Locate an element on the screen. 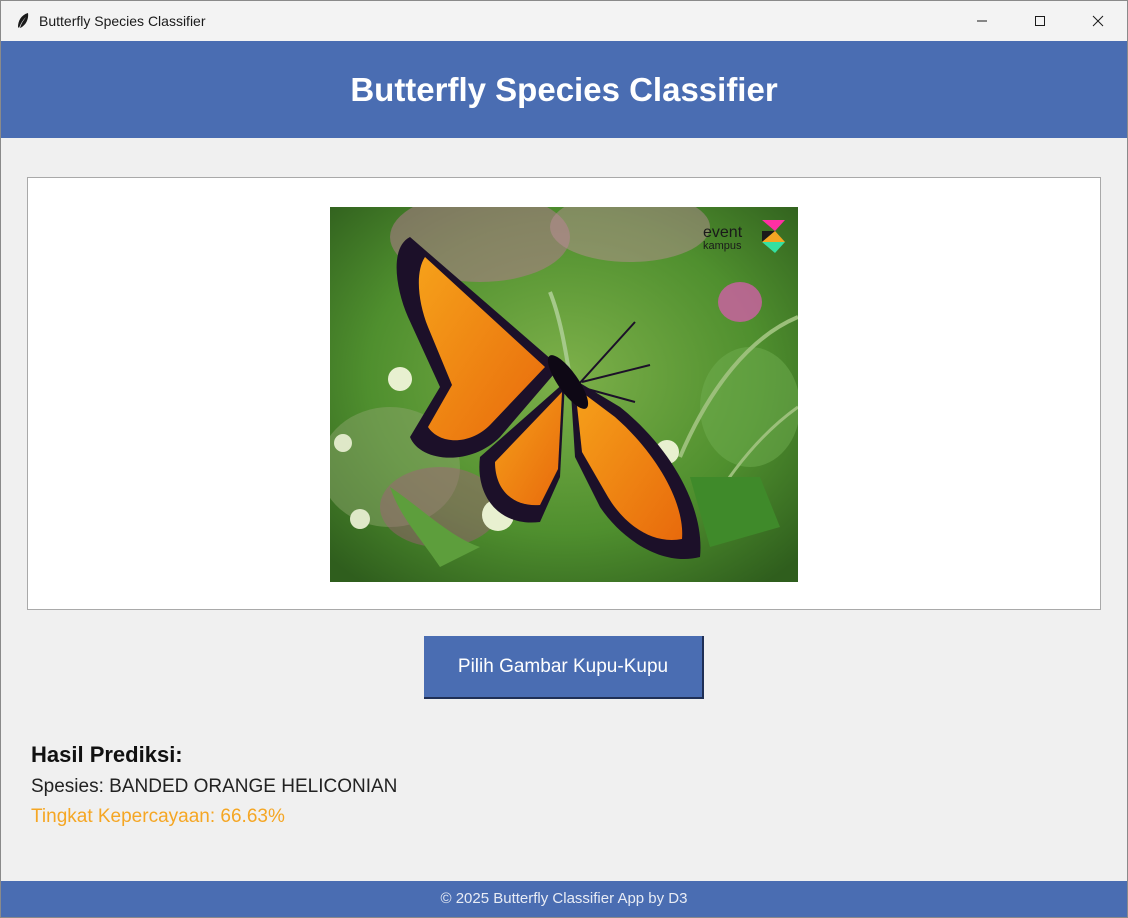 Image resolution: width=1128 pixels, height=918 pixels. footer-text: © 2025 Butterfly Classifier App by D3 is located at coordinates (564, 898).